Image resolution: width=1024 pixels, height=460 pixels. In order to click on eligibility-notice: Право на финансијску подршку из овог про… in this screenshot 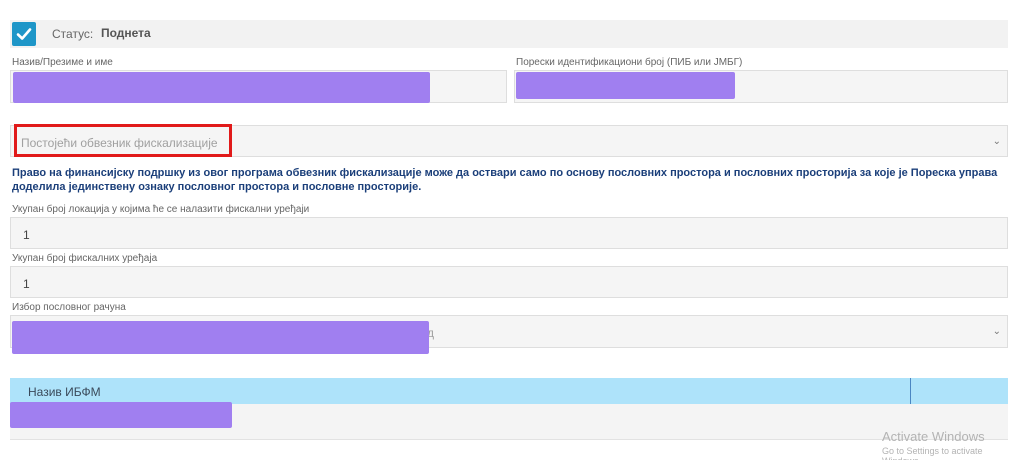, I will do `click(505, 180)`.